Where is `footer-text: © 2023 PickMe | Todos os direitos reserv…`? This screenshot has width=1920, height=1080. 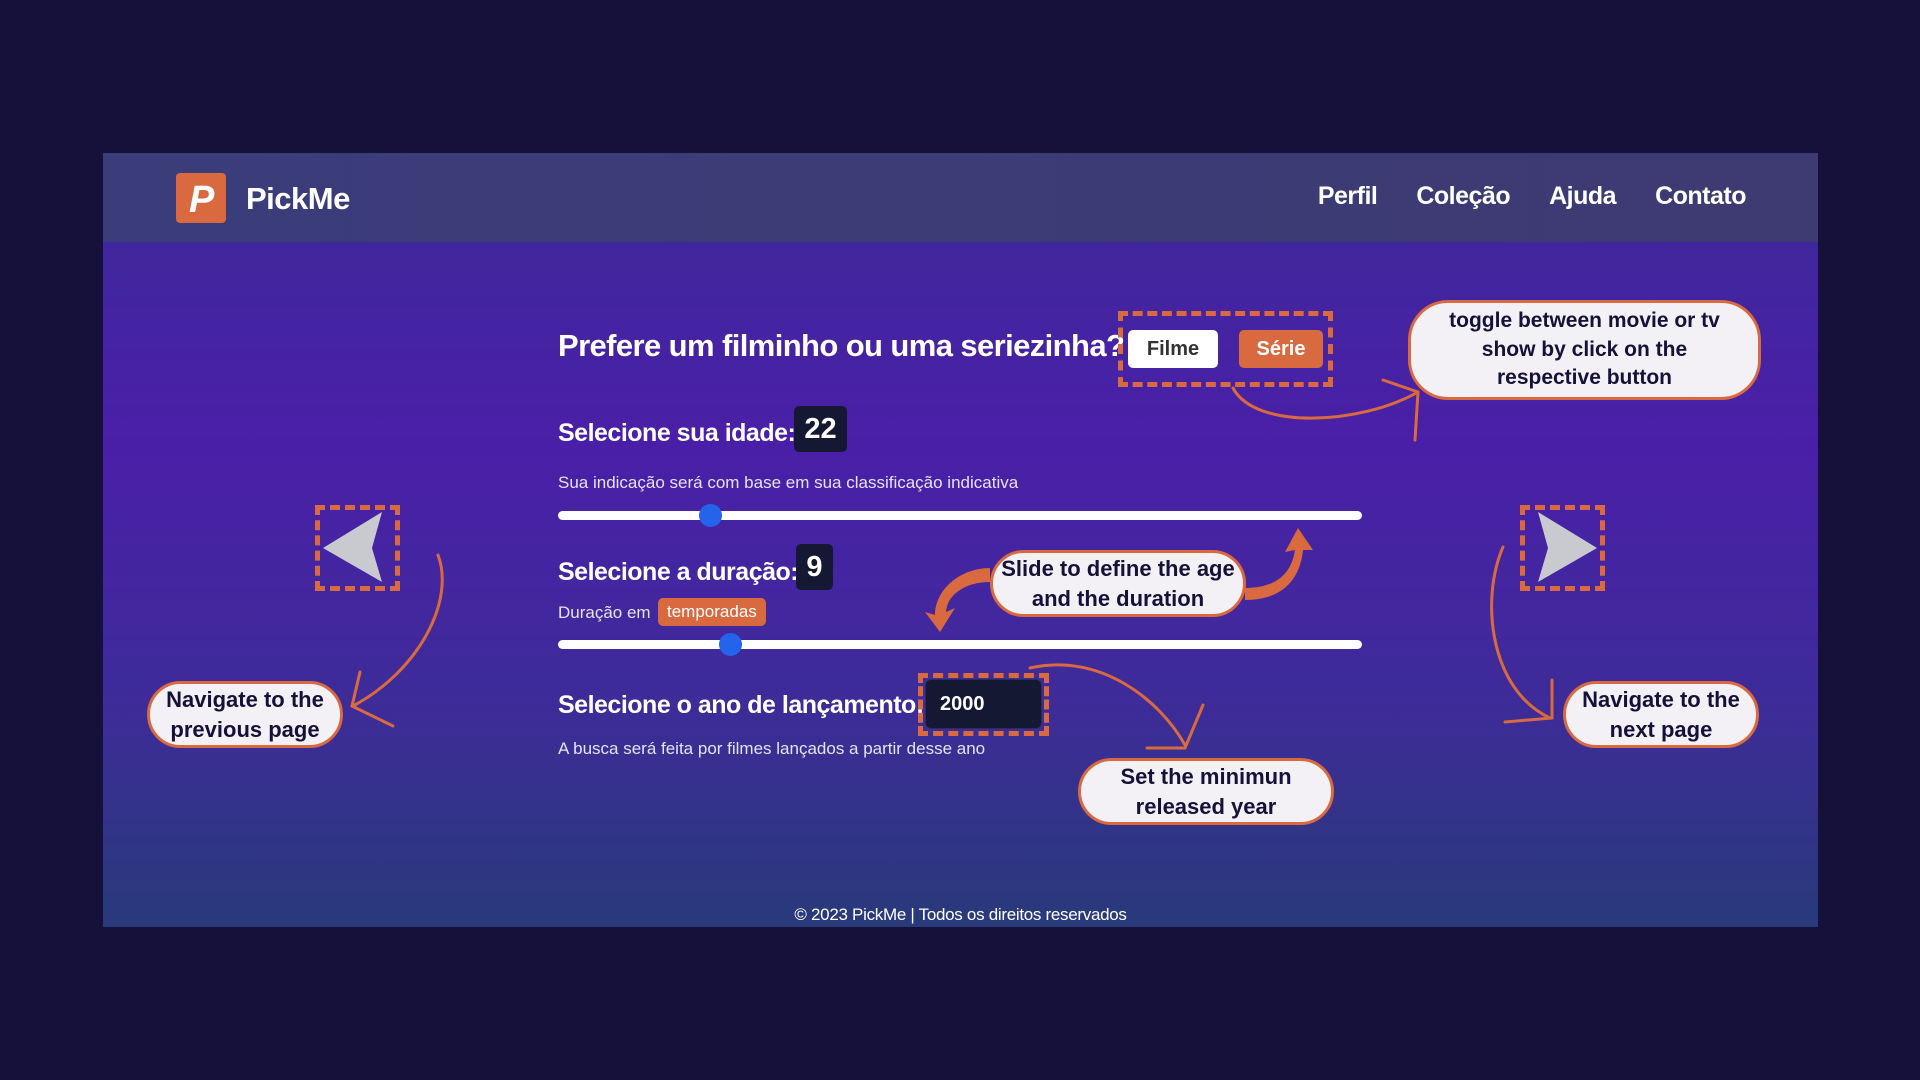
footer-text: © 2023 PickMe | Todos os direitos reserv… is located at coordinates (960, 914).